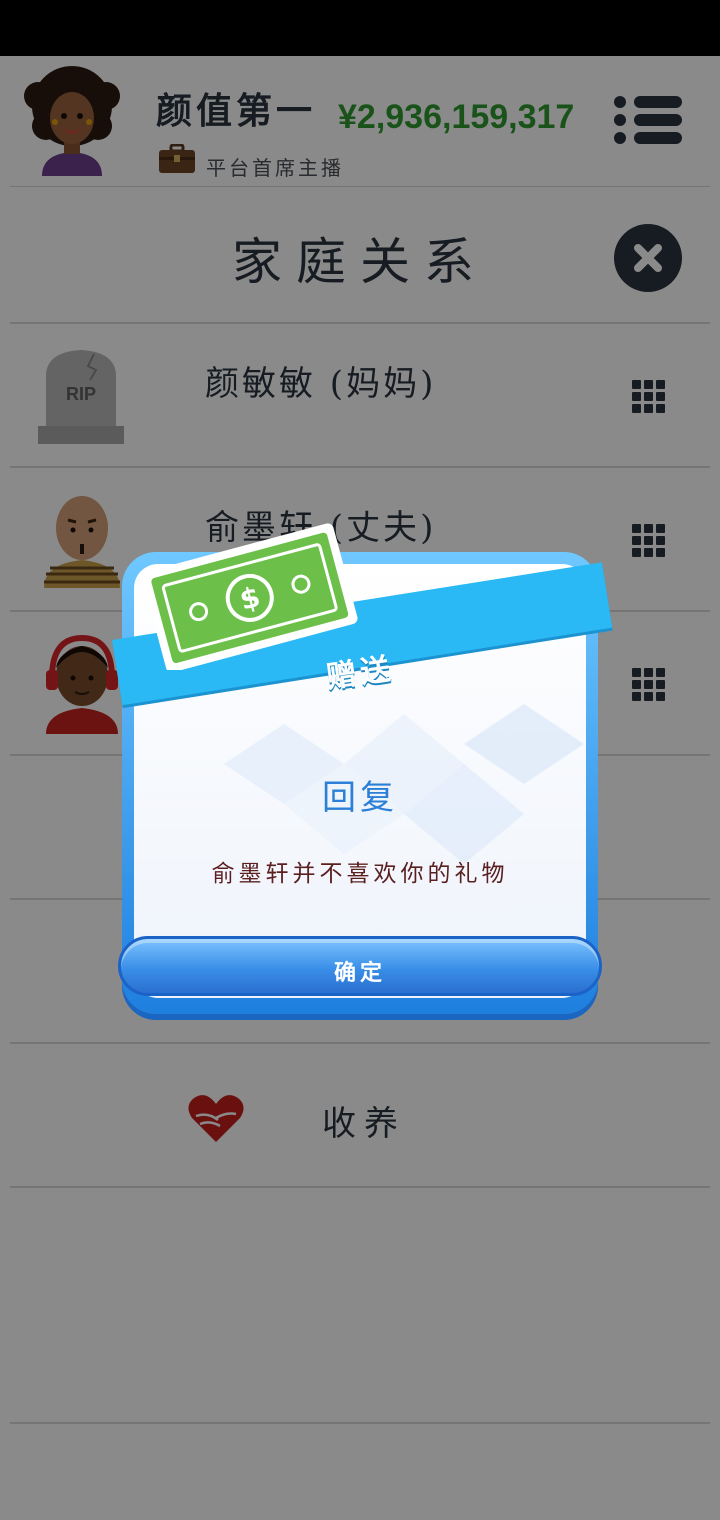 The image size is (720, 1520). Describe the element at coordinates (360, 673) in the screenshot. I see `dialog-ribbon-title: 赠送` at that location.